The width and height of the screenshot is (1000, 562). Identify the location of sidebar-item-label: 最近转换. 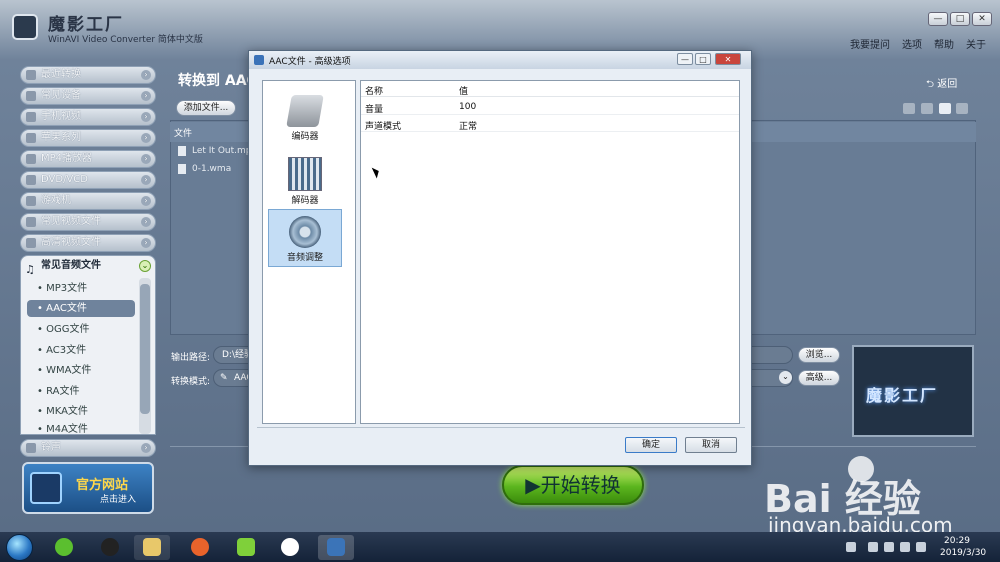
(61, 74).